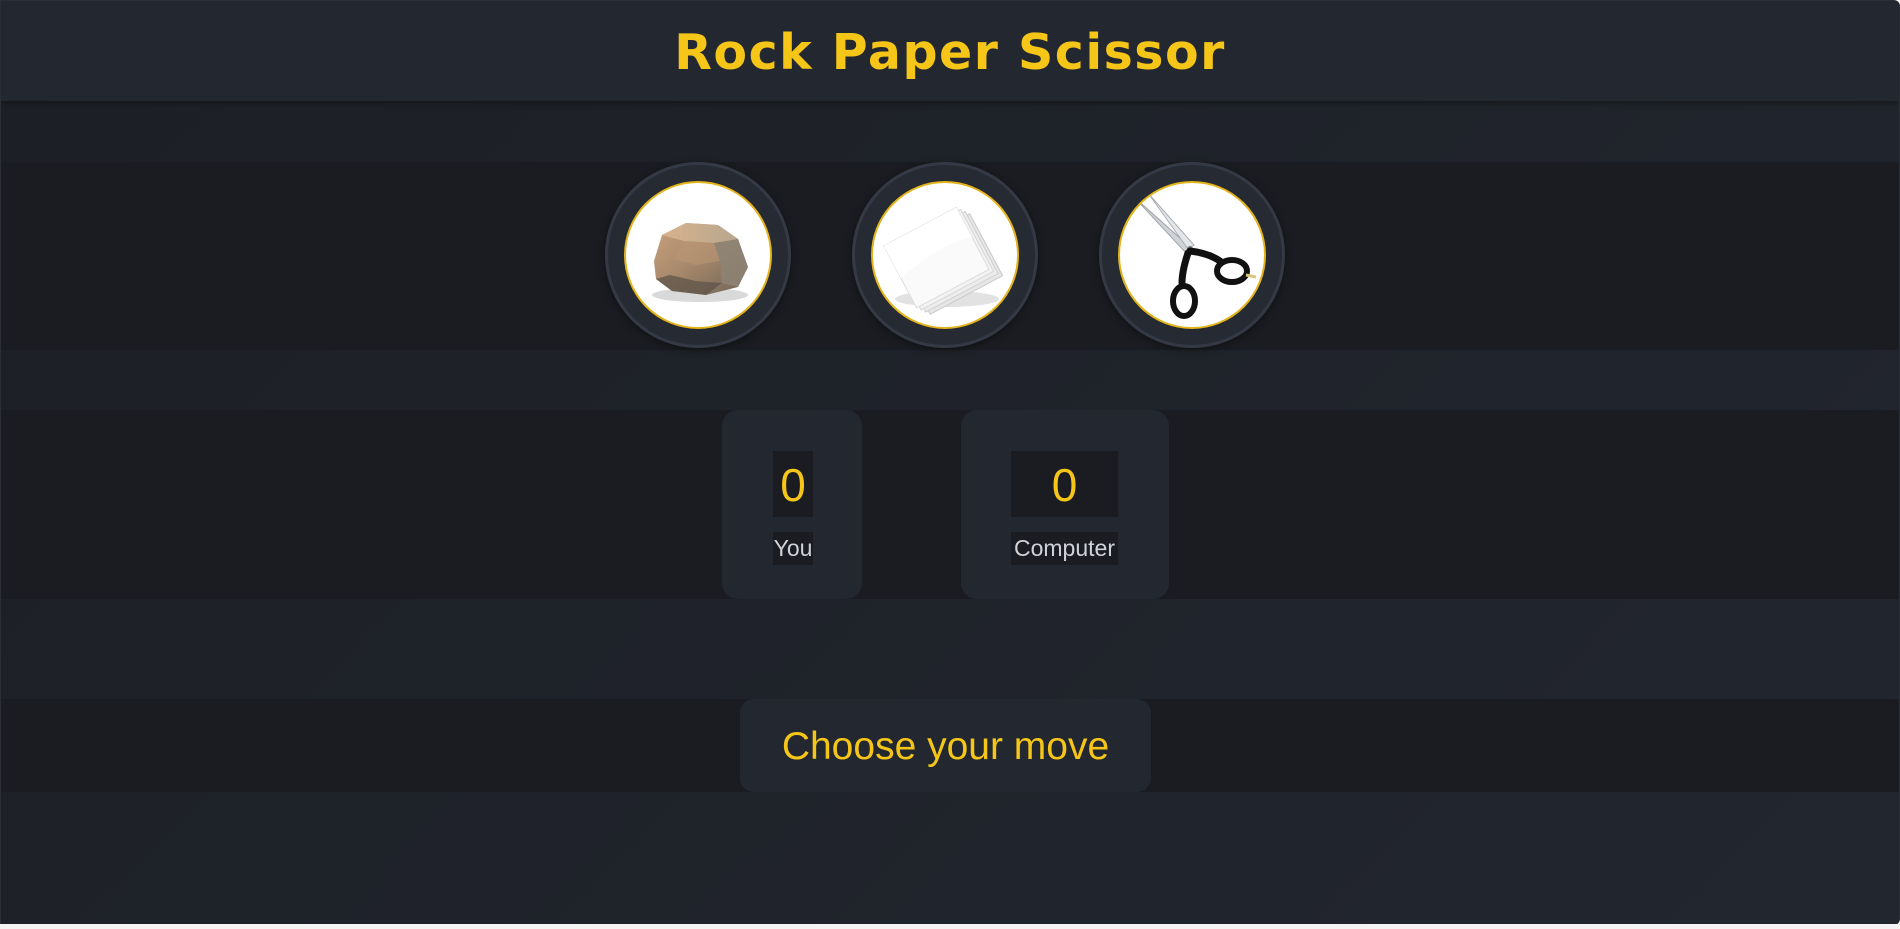 The width and height of the screenshot is (1900, 929). I want to click on scissors-choice-button, so click(1192, 255).